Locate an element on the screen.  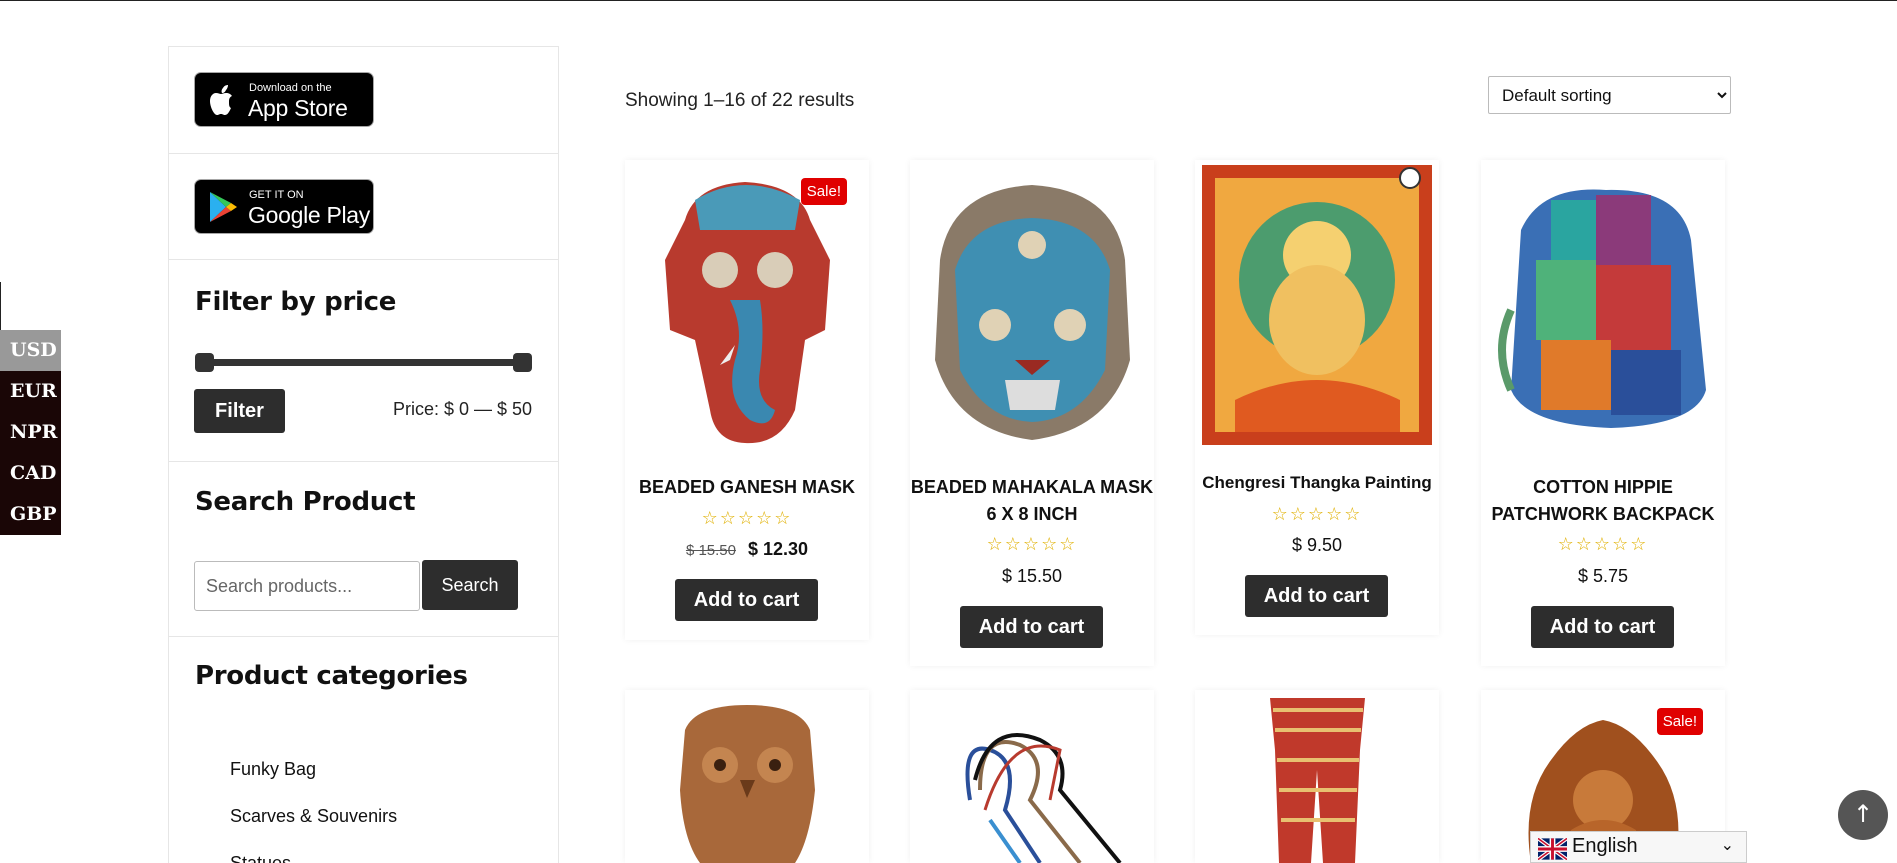
thangka-painting-image is located at coordinates (1317, 305).